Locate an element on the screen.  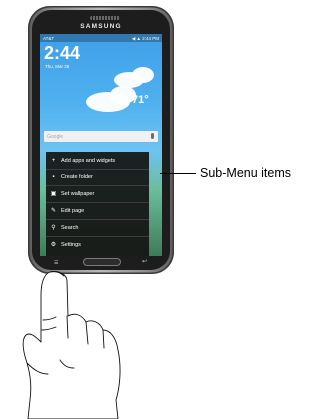
menu-item-label: Create folder is located at coordinates (77, 176).